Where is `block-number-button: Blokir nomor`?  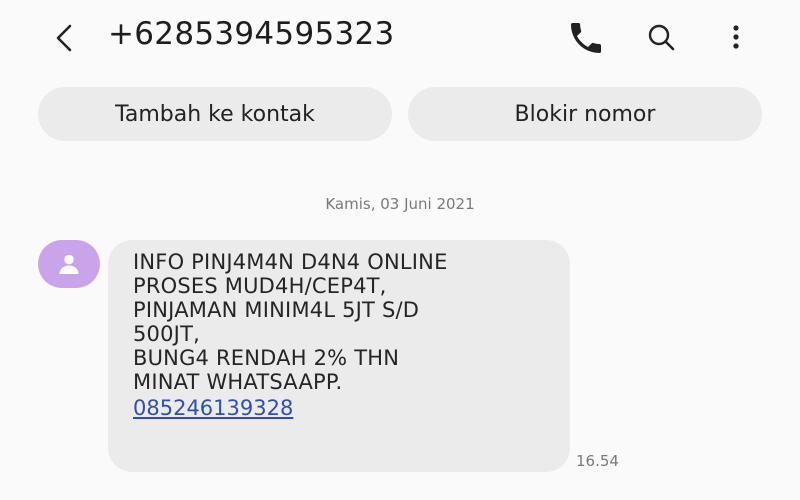
block-number-button: Blokir nomor is located at coordinates (585, 114).